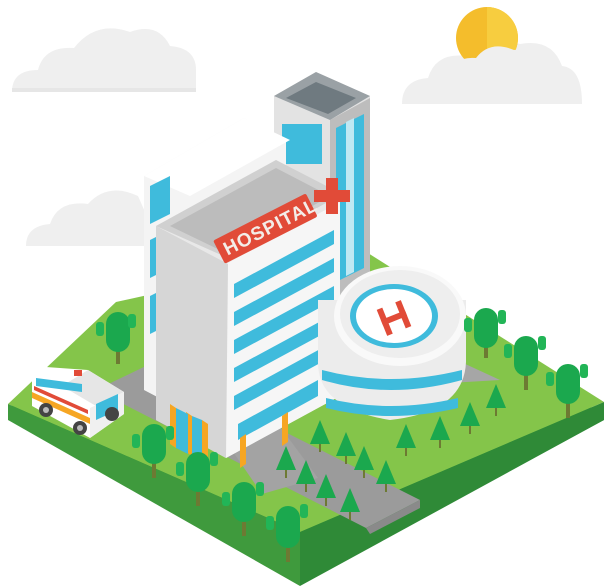 The width and height of the screenshot is (606, 586). Describe the element at coordinates (498, 55) in the screenshot. I see `sun-icon` at that location.